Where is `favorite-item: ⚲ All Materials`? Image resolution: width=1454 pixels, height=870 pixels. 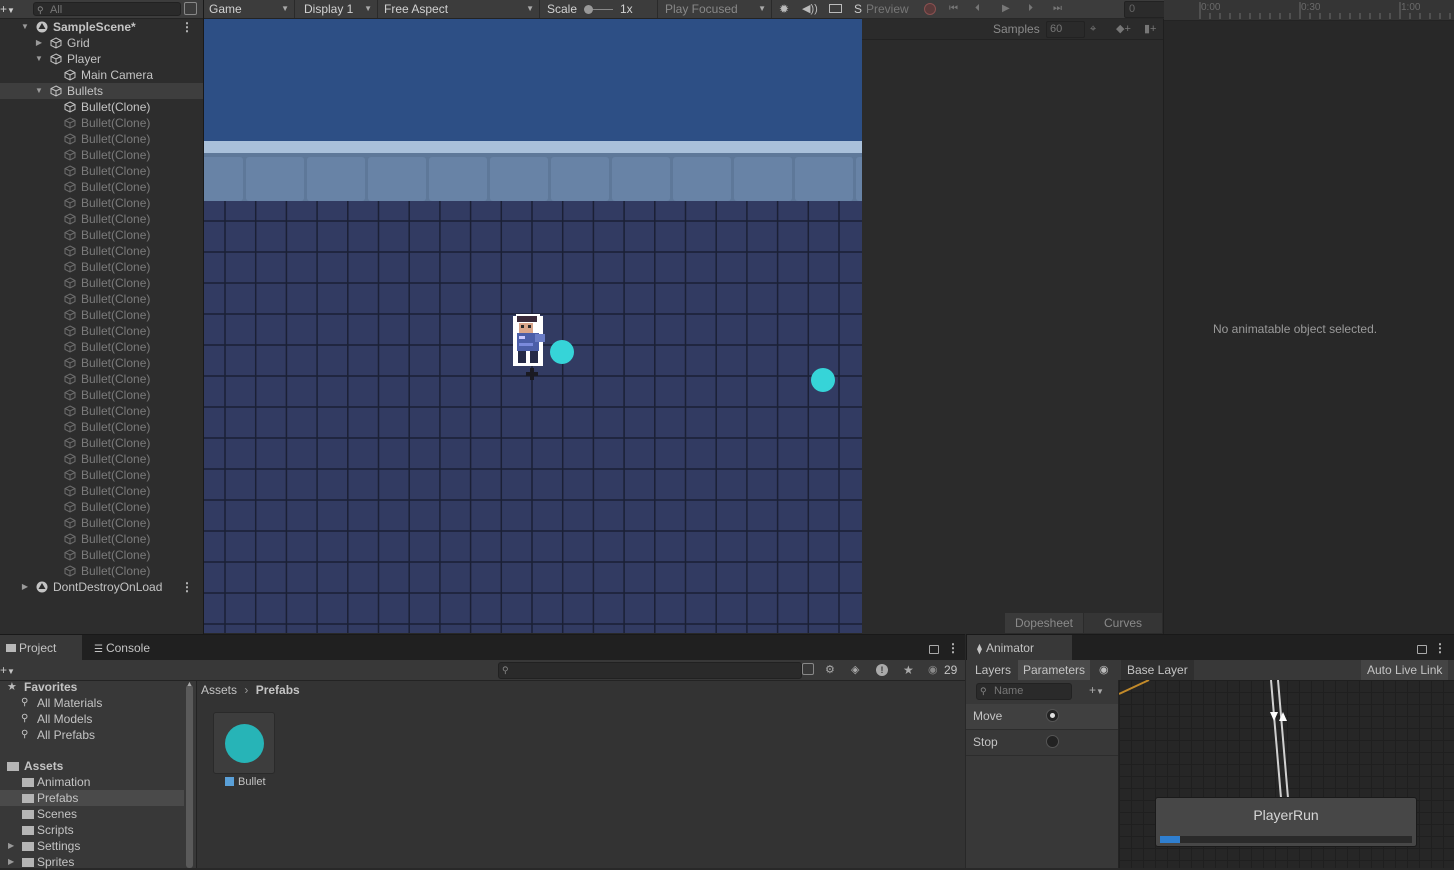 favorite-item: ⚲ All Materials is located at coordinates (92, 703).